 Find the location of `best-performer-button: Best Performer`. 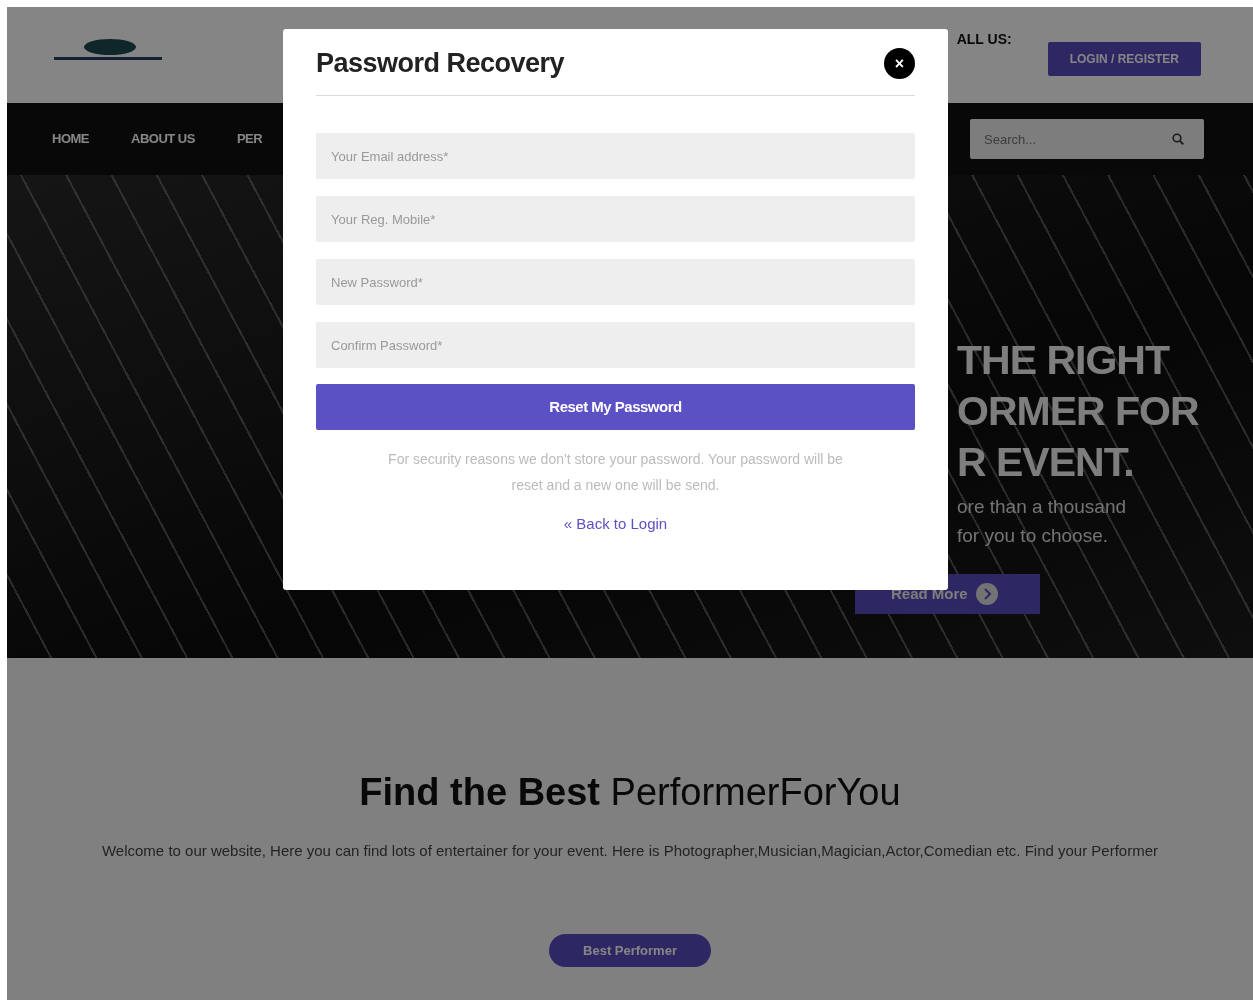

best-performer-button: Best Performer is located at coordinates (630, 950).